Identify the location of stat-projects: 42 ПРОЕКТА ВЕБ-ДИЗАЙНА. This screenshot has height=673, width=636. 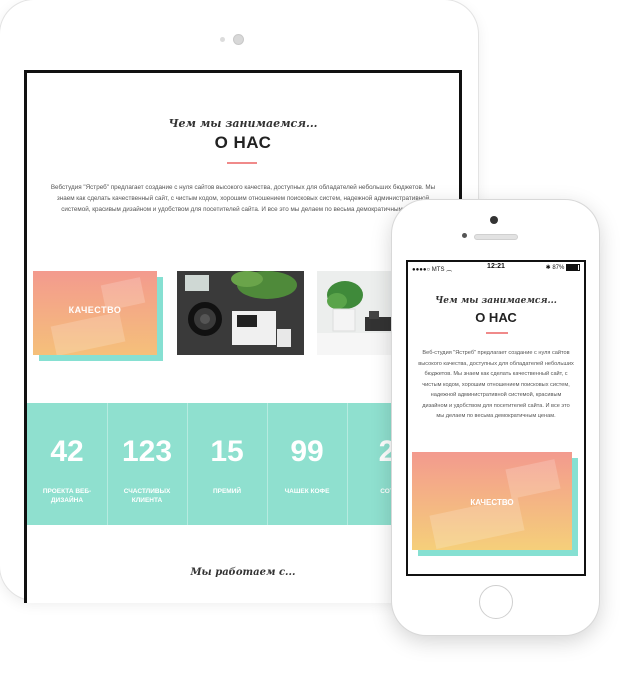
(67, 464).